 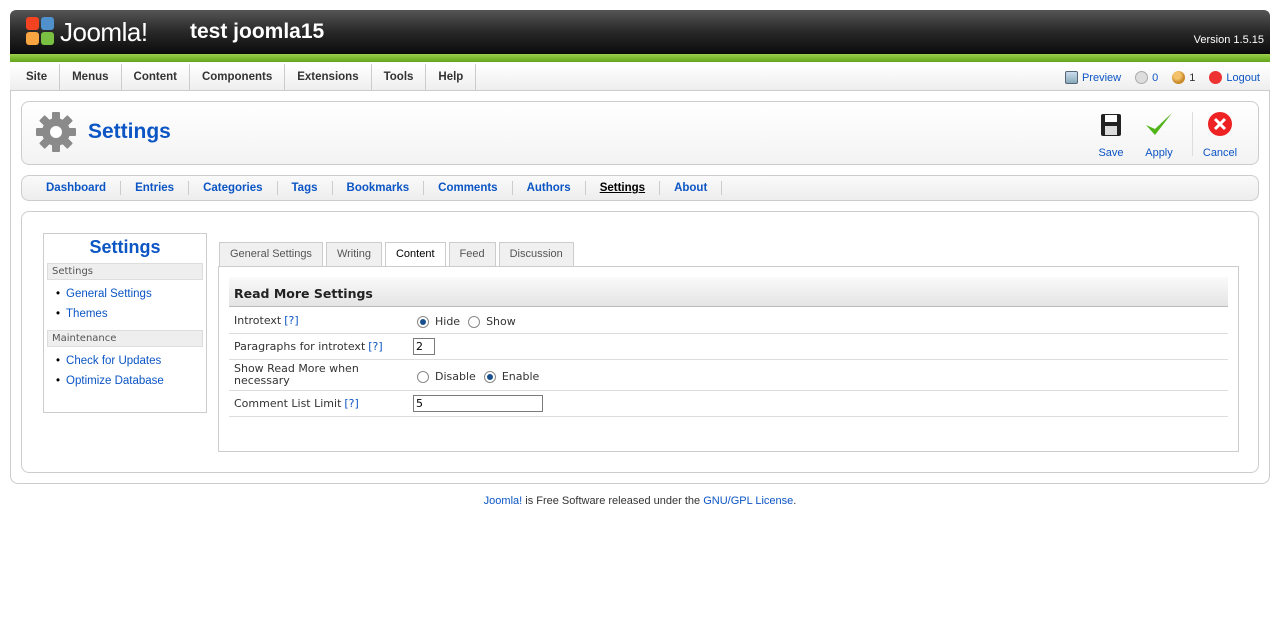 I want to click on readmore-enable-label: Enable, so click(x=520, y=376).